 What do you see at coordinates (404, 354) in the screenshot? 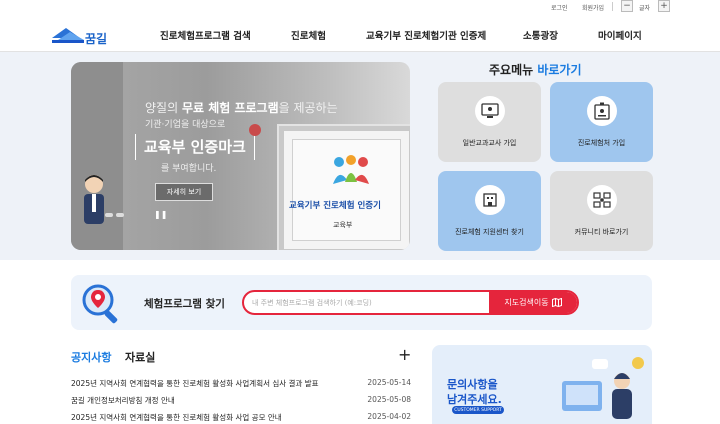
I see `notice-more-button: +` at bounding box center [404, 354].